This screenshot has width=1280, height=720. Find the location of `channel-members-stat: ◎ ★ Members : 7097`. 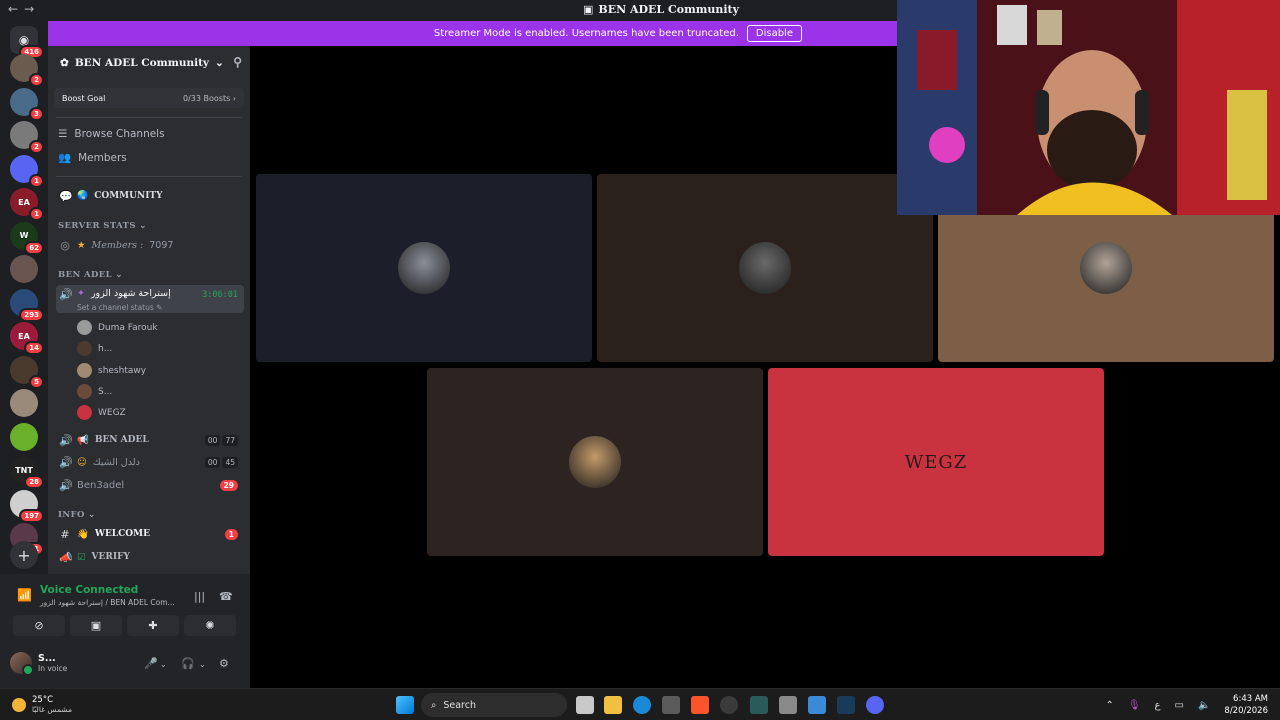

channel-members-stat: ◎ ★ Members : 7097 is located at coordinates (150, 245).